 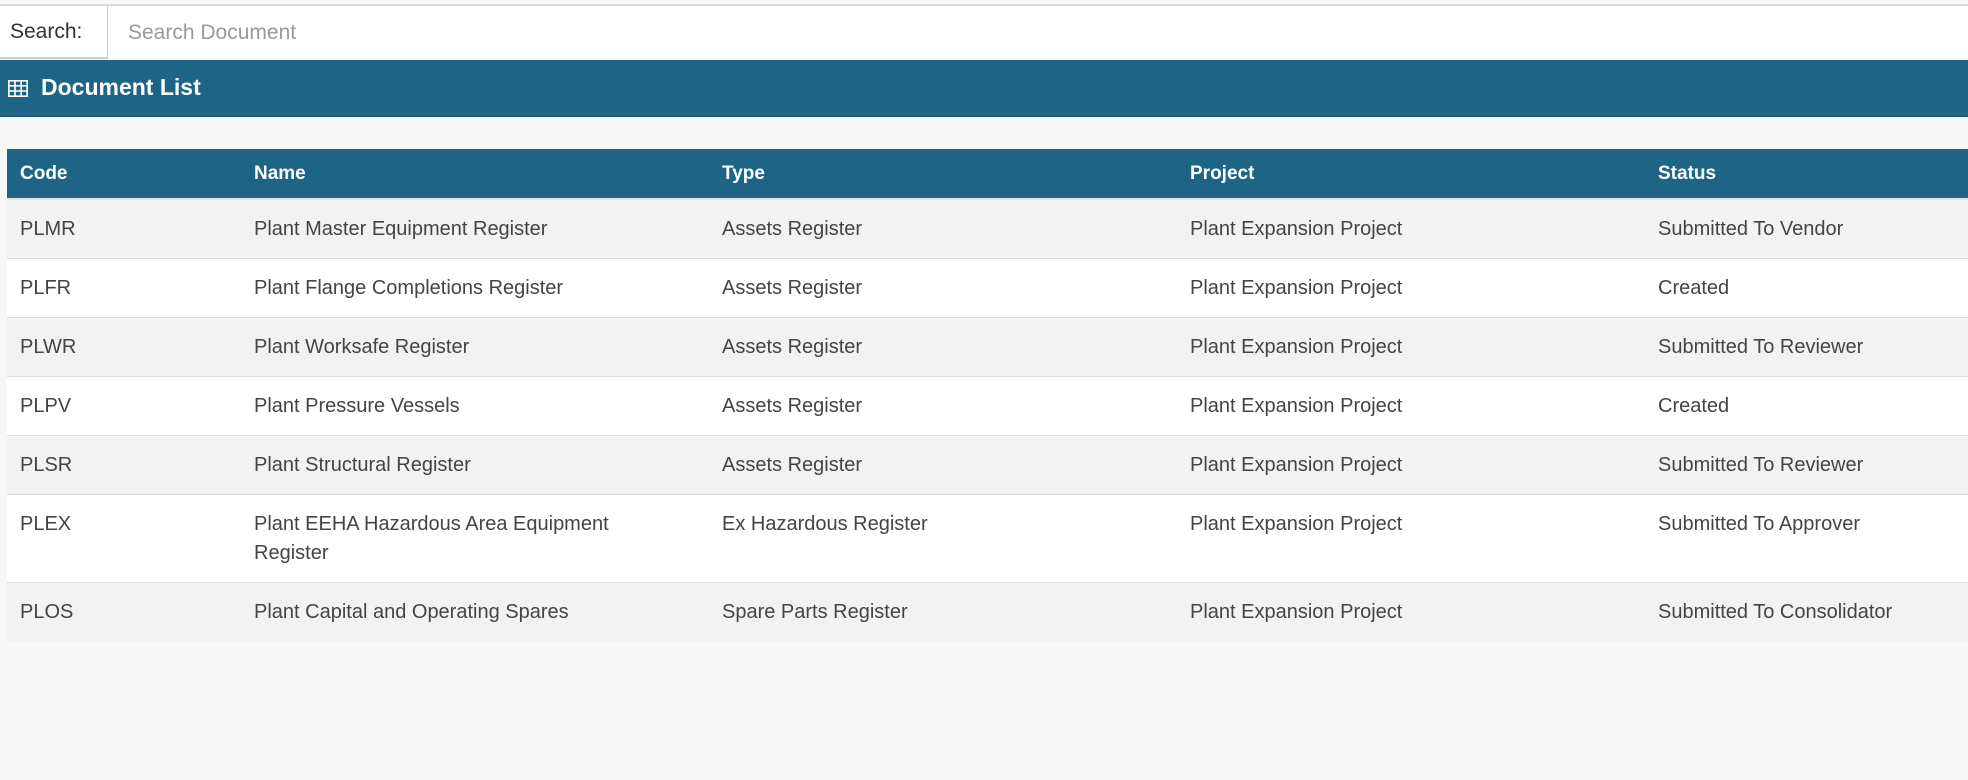 What do you see at coordinates (124, 174) in the screenshot?
I see `column-header-code: Code` at bounding box center [124, 174].